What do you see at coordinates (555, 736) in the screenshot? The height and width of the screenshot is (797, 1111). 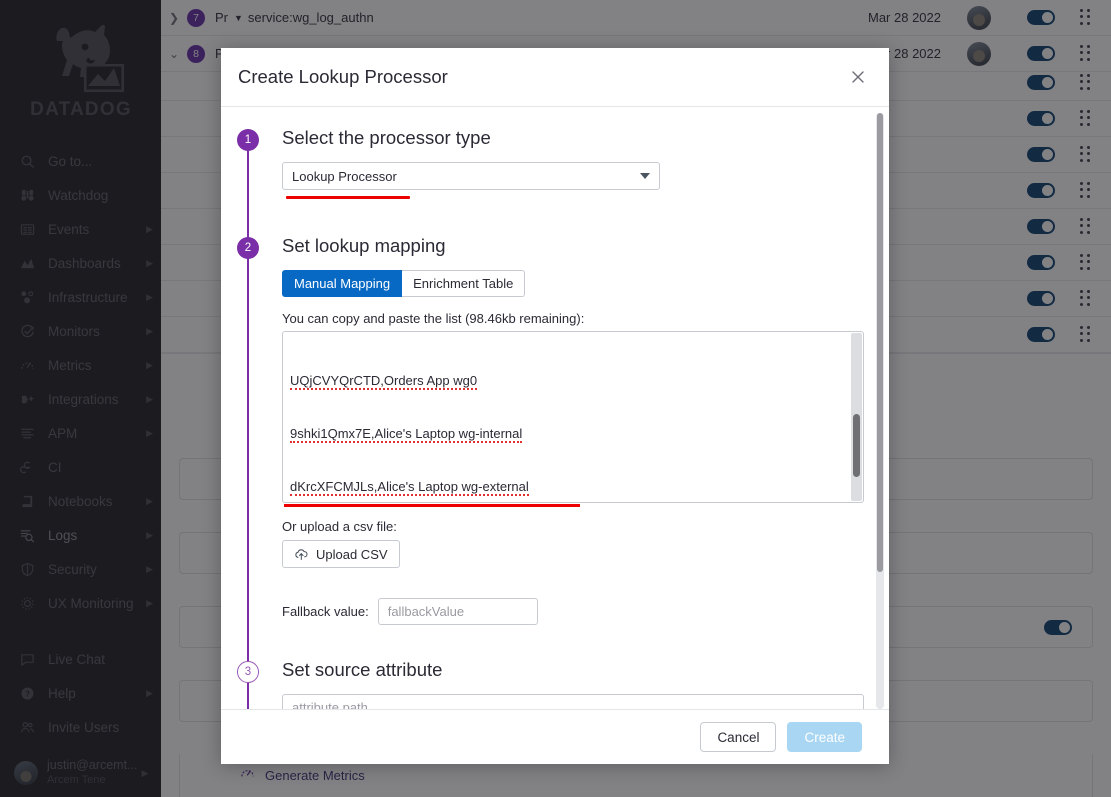 I see `modal-footer: Cancel Create` at bounding box center [555, 736].